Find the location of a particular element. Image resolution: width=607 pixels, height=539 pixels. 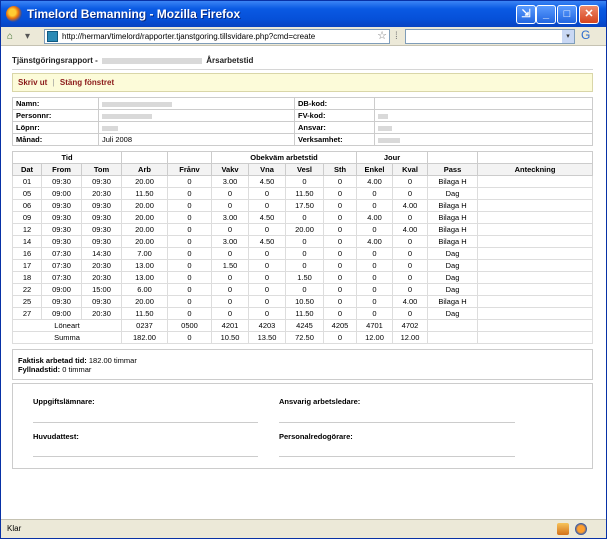

search-input: ▾ is located at coordinates (490, 36).